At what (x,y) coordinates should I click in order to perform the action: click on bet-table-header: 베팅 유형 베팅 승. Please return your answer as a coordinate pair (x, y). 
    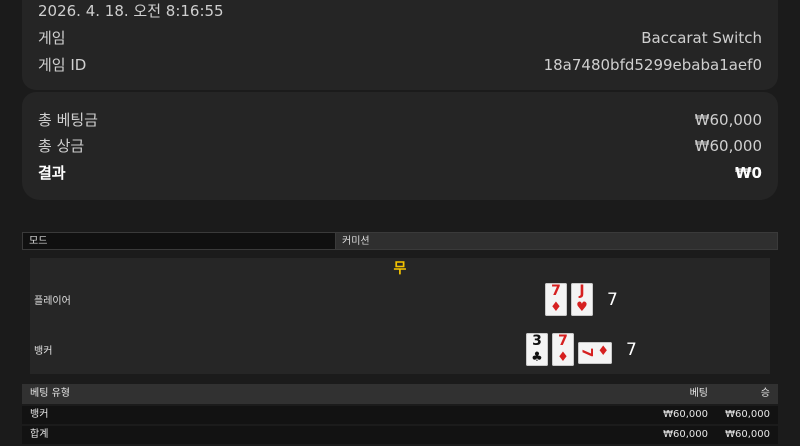
    Looking at the image, I should click on (400, 394).